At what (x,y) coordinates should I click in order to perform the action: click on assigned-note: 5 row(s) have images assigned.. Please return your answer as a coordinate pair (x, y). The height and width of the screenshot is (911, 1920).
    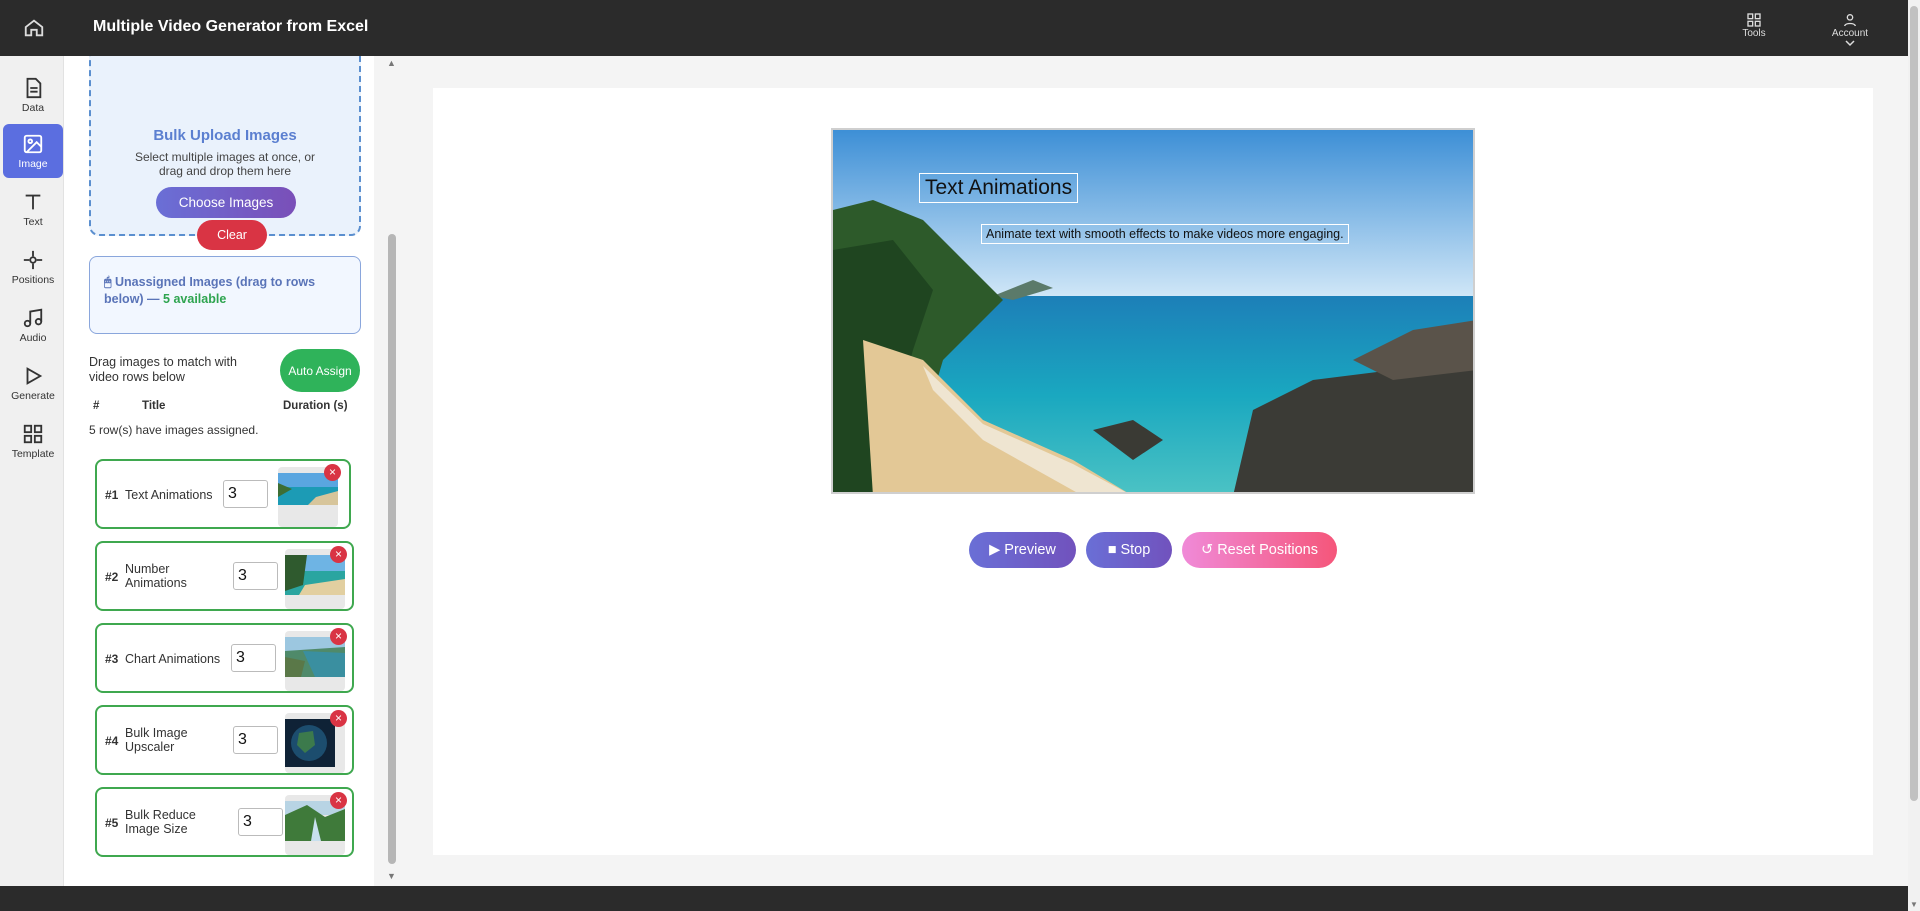
    Looking at the image, I should click on (174, 430).